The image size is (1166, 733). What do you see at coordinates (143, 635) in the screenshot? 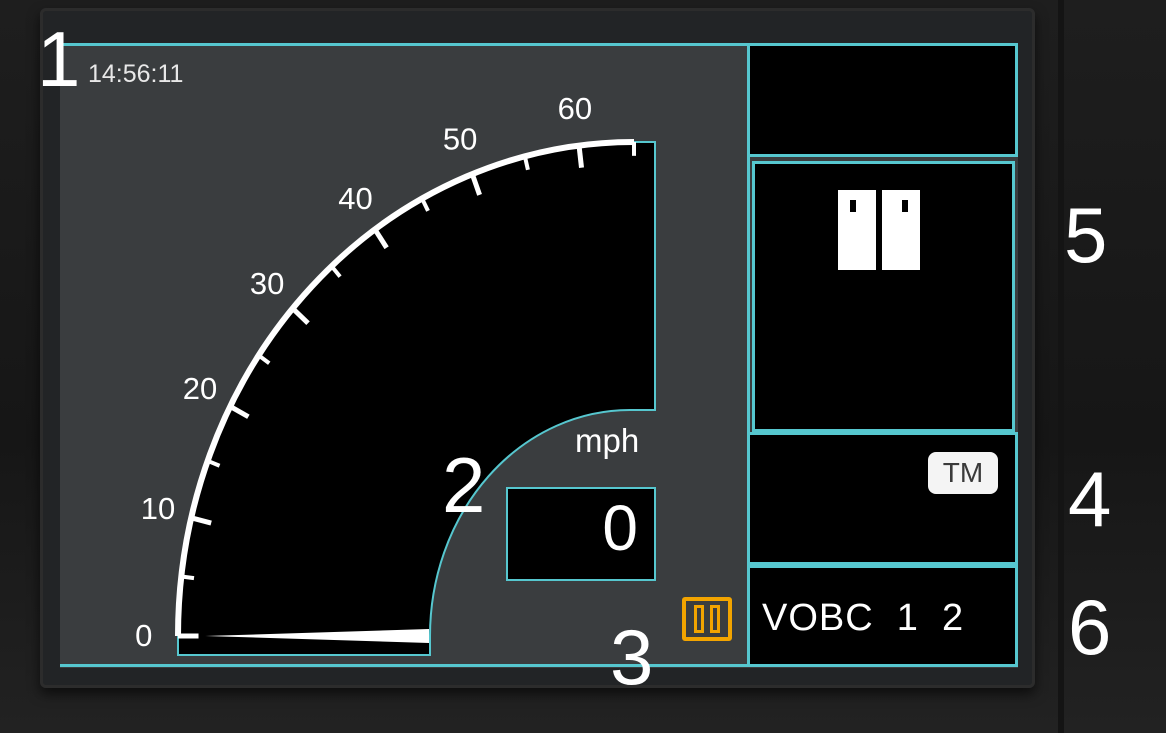
I see `speed-scale-label: 0` at bounding box center [143, 635].